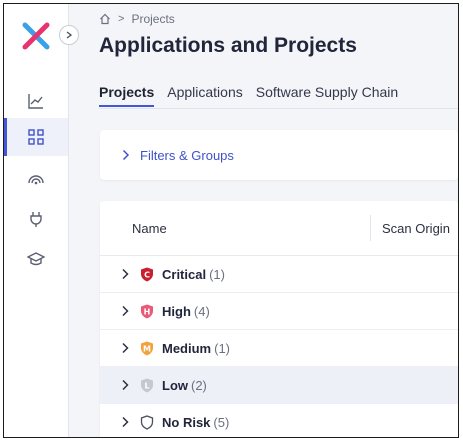 The image size is (463, 442). I want to click on no-risk-shield-icon, so click(148, 422).